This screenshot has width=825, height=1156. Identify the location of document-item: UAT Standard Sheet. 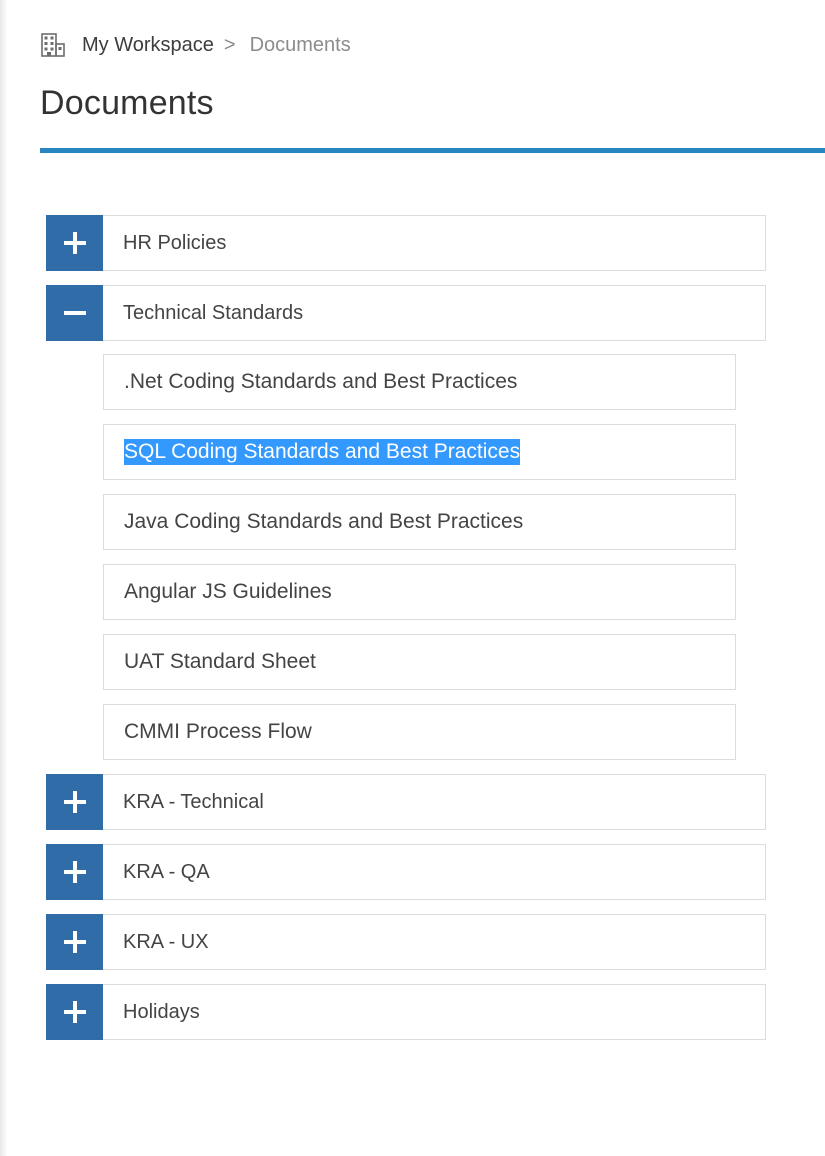
(419, 662).